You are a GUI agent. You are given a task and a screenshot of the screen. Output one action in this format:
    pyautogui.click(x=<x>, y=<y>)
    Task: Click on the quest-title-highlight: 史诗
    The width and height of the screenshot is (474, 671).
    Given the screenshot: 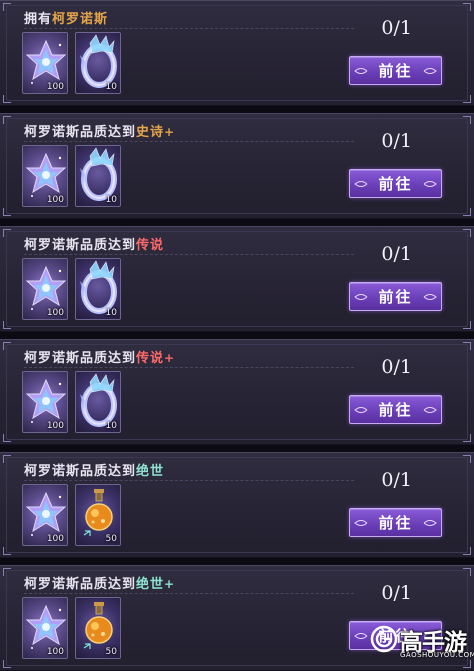 What is the action you would take?
    pyautogui.click(x=150, y=132)
    